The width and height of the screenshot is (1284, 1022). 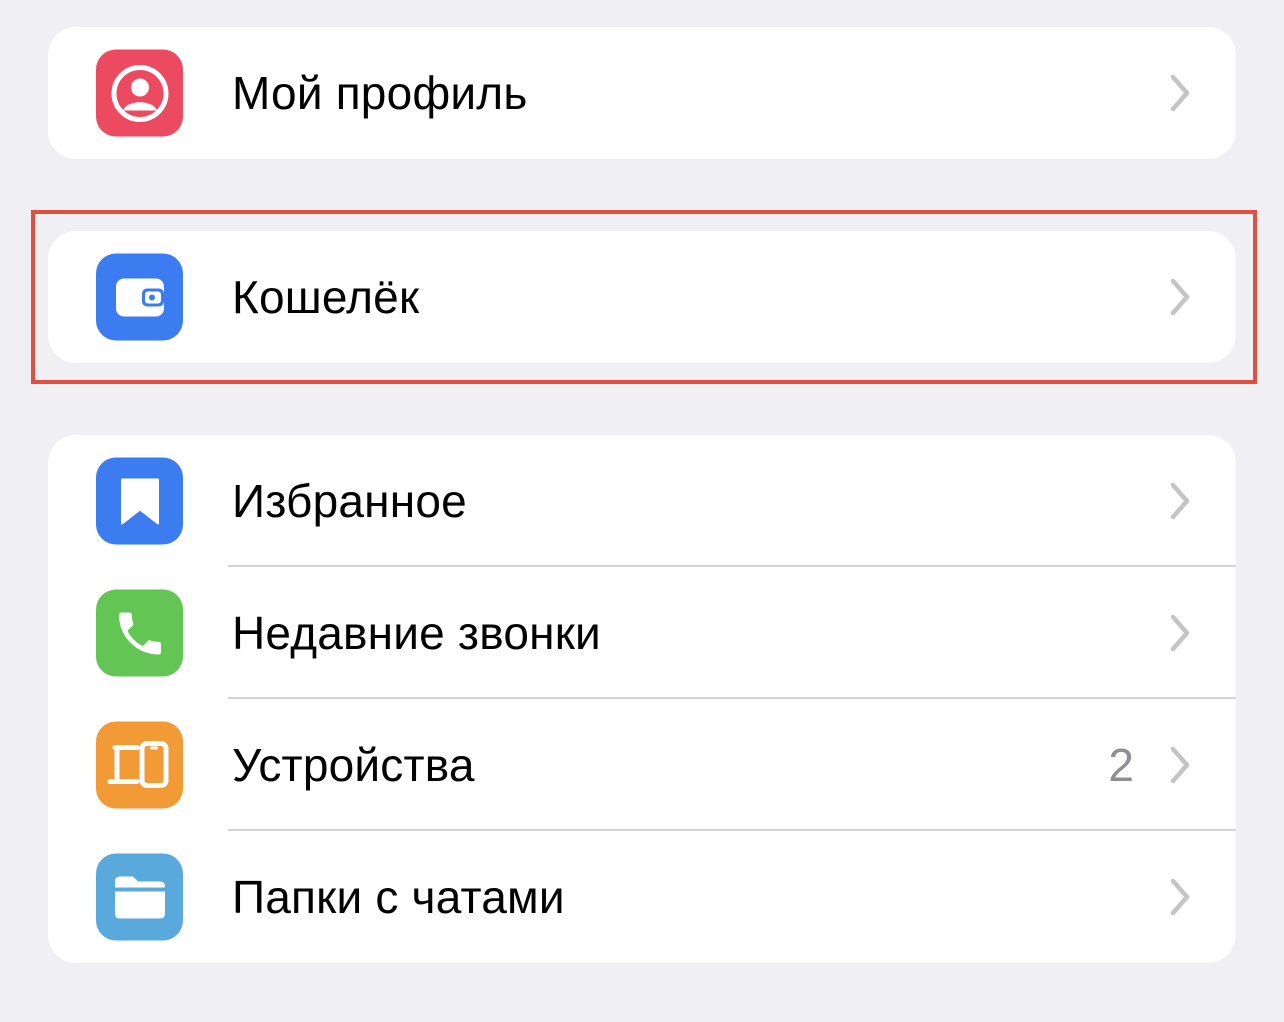 I want to click on menu-item-wallet: Кошелёк, so click(x=642, y=297).